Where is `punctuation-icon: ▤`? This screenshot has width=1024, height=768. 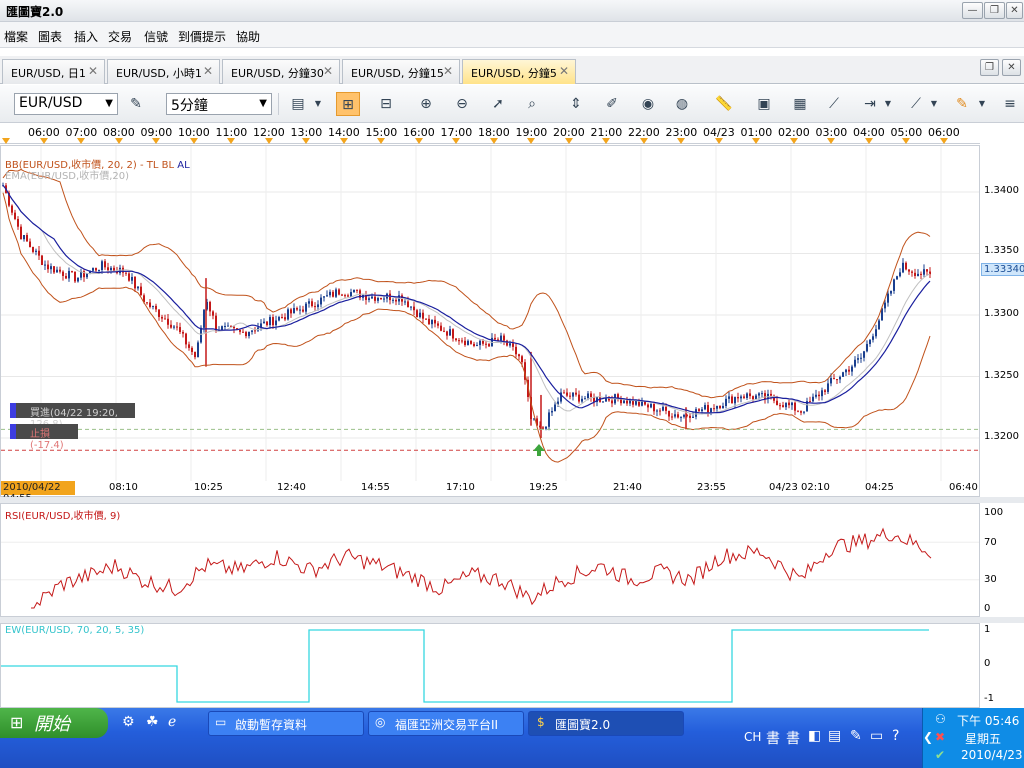
punctuation-icon: ▤ is located at coordinates (834, 736).